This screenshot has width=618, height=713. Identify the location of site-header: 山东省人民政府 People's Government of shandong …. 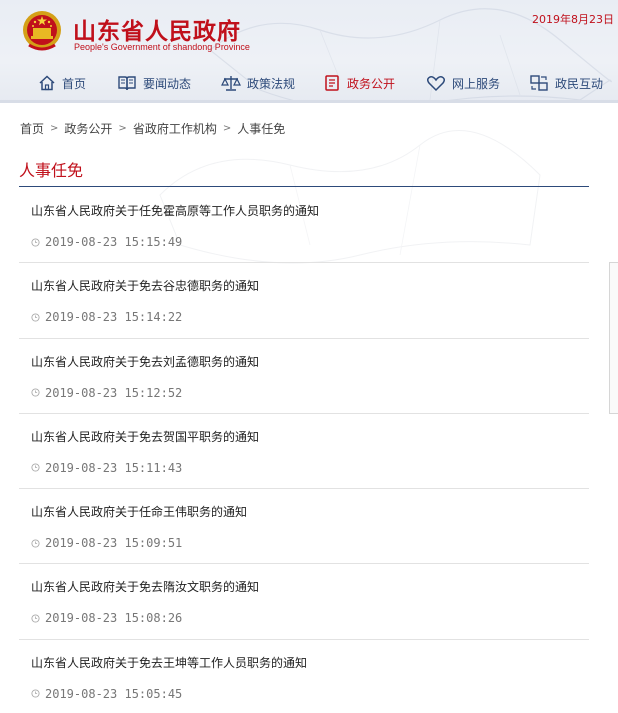
(309, 51).